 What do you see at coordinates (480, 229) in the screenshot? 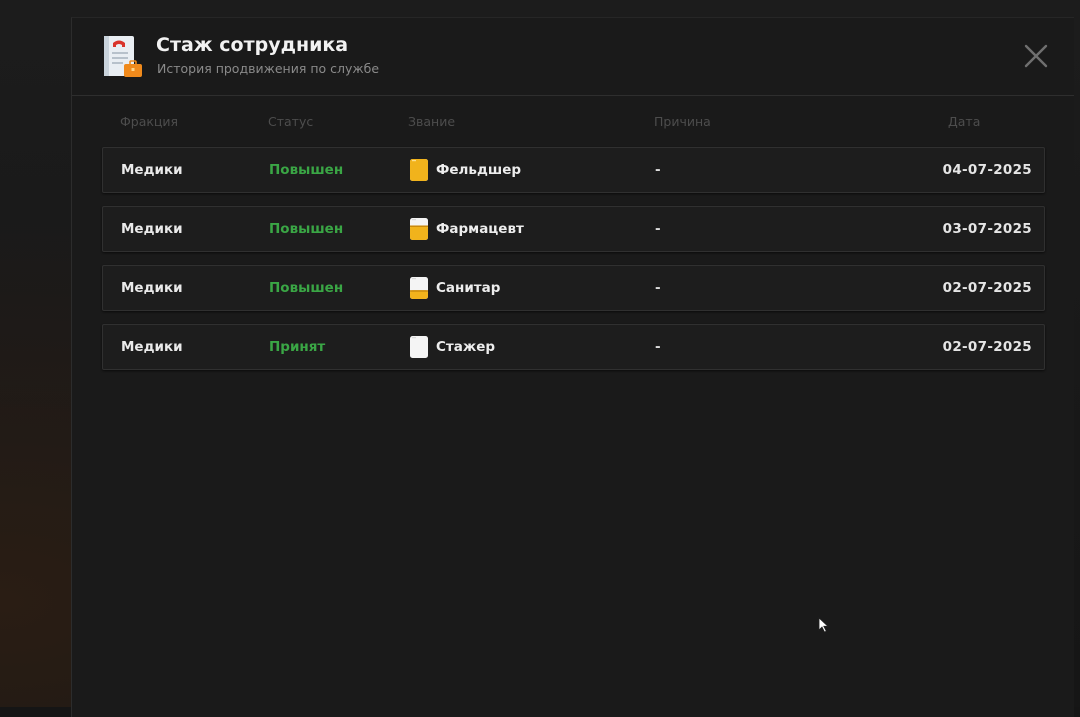
I see `rank-cell: Фармацевт` at bounding box center [480, 229].